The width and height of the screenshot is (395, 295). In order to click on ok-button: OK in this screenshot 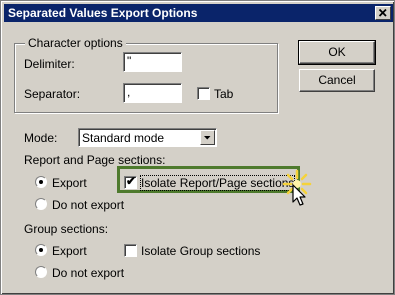, I will do `click(337, 52)`.